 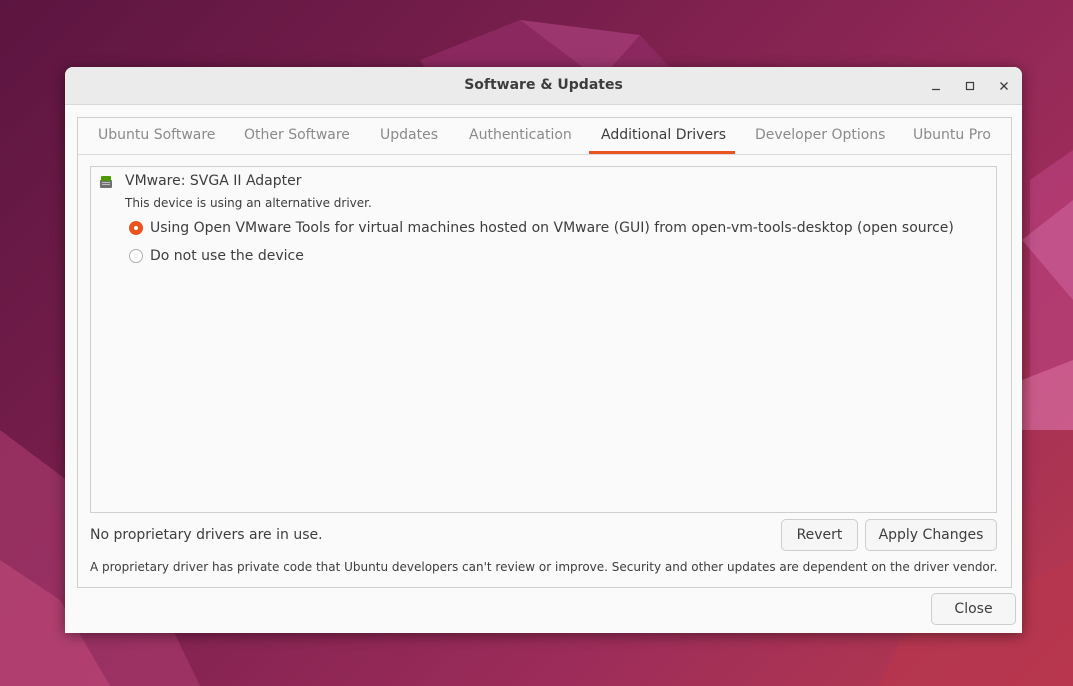 I want to click on radio-unselected-icon, so click(x=136, y=256).